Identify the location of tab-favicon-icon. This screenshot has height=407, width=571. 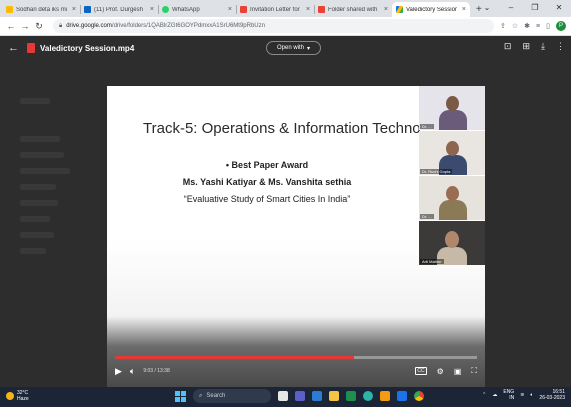
(9, 9).